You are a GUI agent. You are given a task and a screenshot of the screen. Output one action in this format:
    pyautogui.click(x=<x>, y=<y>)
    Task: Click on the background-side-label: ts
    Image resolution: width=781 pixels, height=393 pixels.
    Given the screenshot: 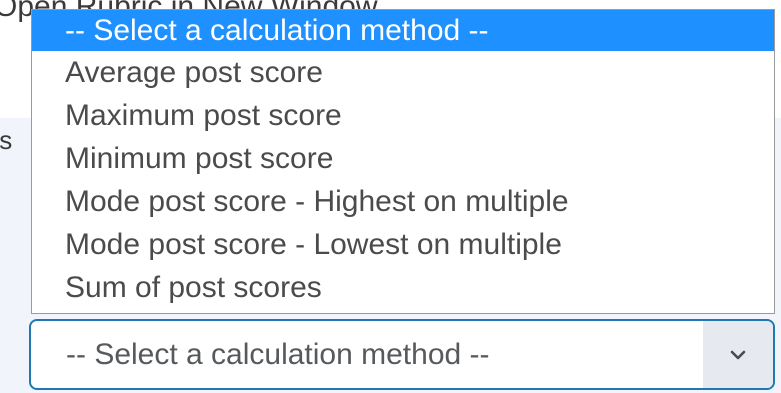 What is the action you would take?
    pyautogui.click(x=15, y=140)
    